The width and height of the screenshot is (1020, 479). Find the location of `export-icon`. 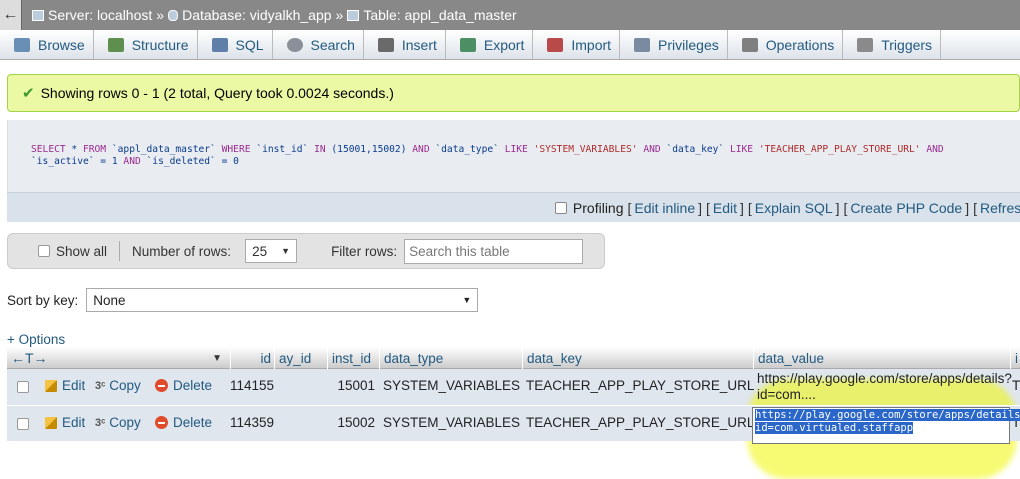

export-icon is located at coordinates (467, 44).